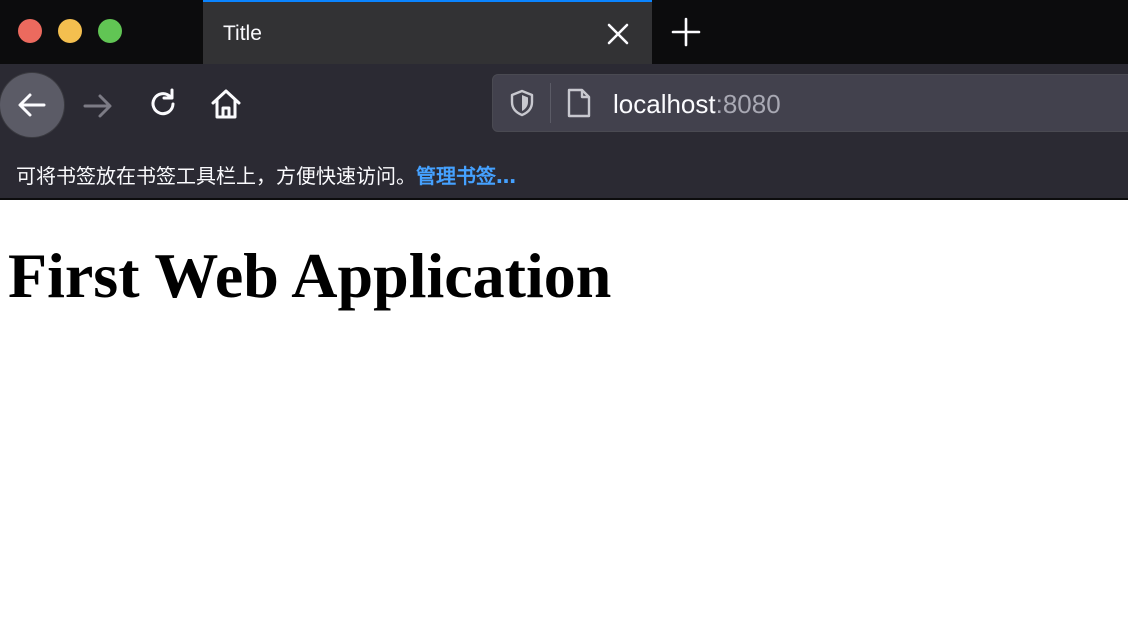 The image size is (1128, 624). What do you see at coordinates (310, 275) in the screenshot?
I see `page-heading: First Web Application` at bounding box center [310, 275].